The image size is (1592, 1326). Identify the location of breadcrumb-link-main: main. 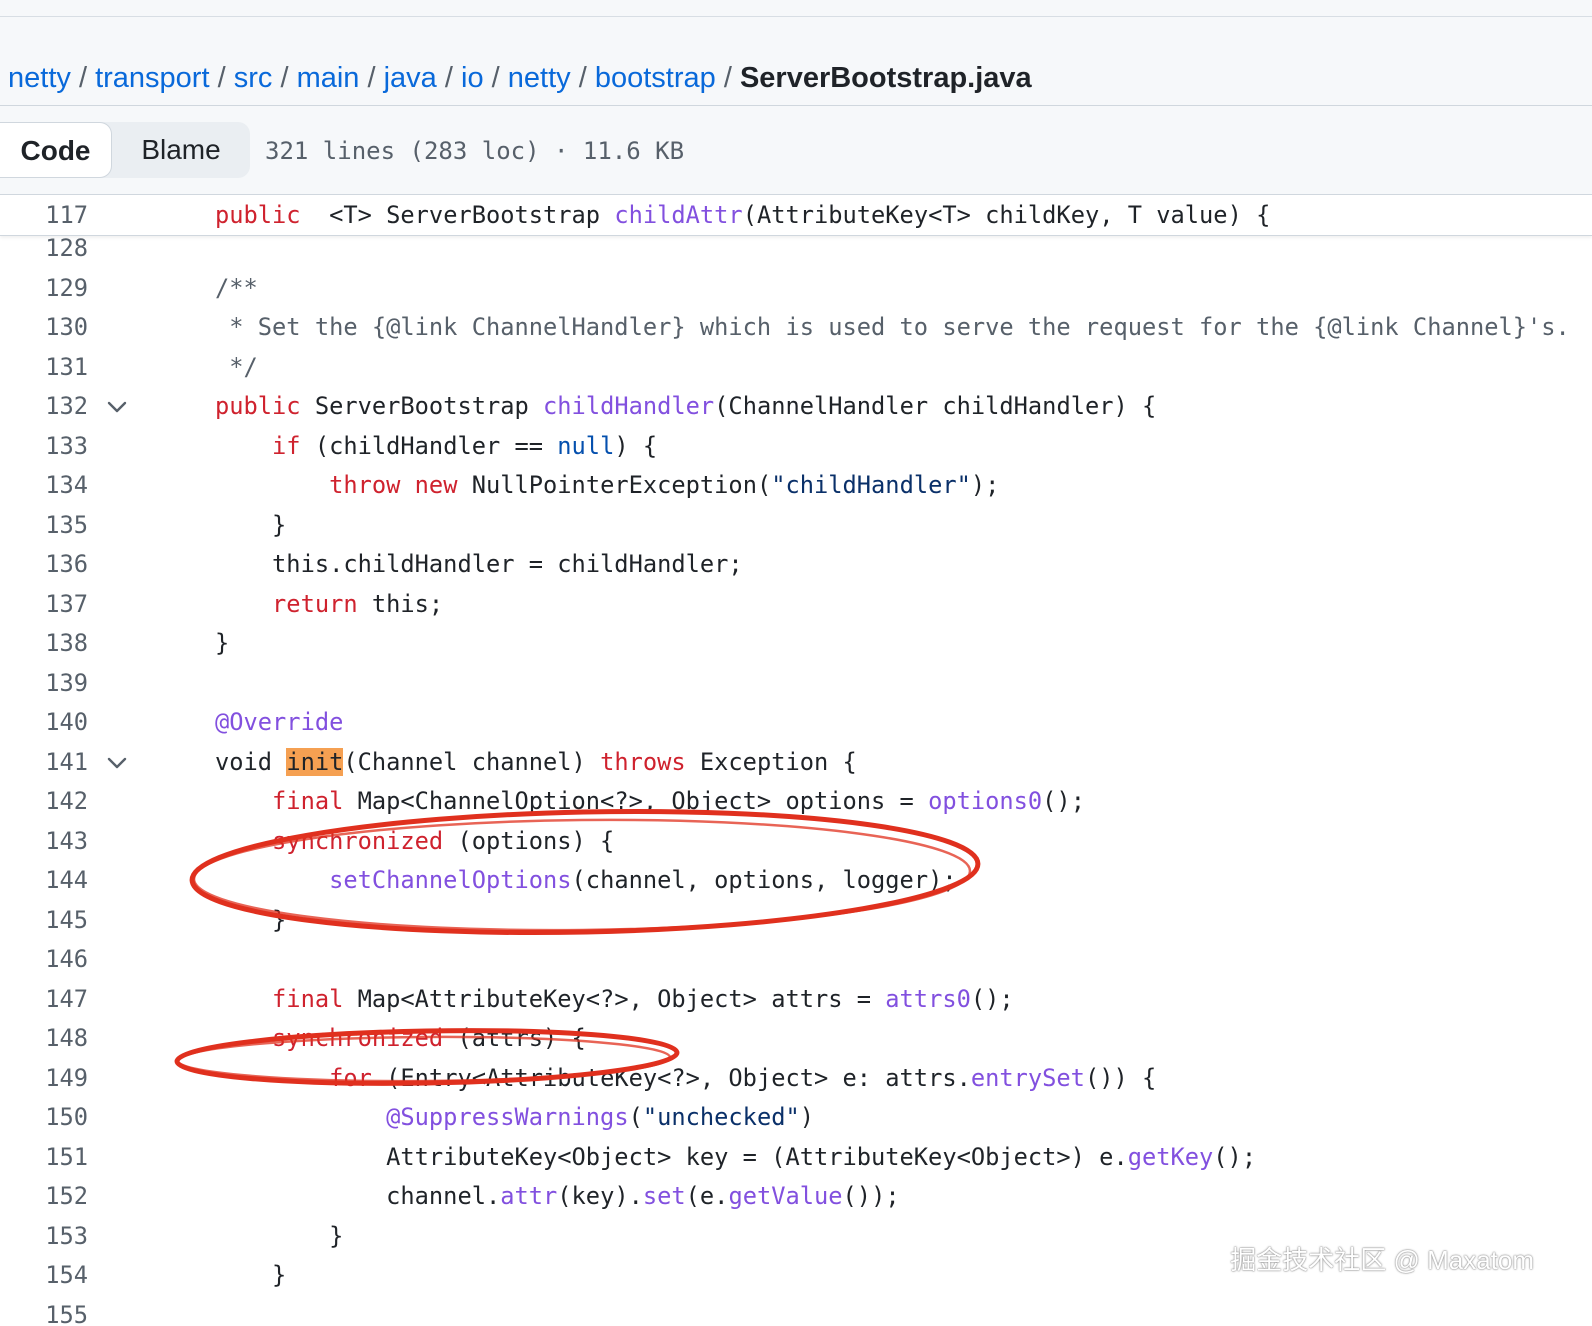
(328, 78).